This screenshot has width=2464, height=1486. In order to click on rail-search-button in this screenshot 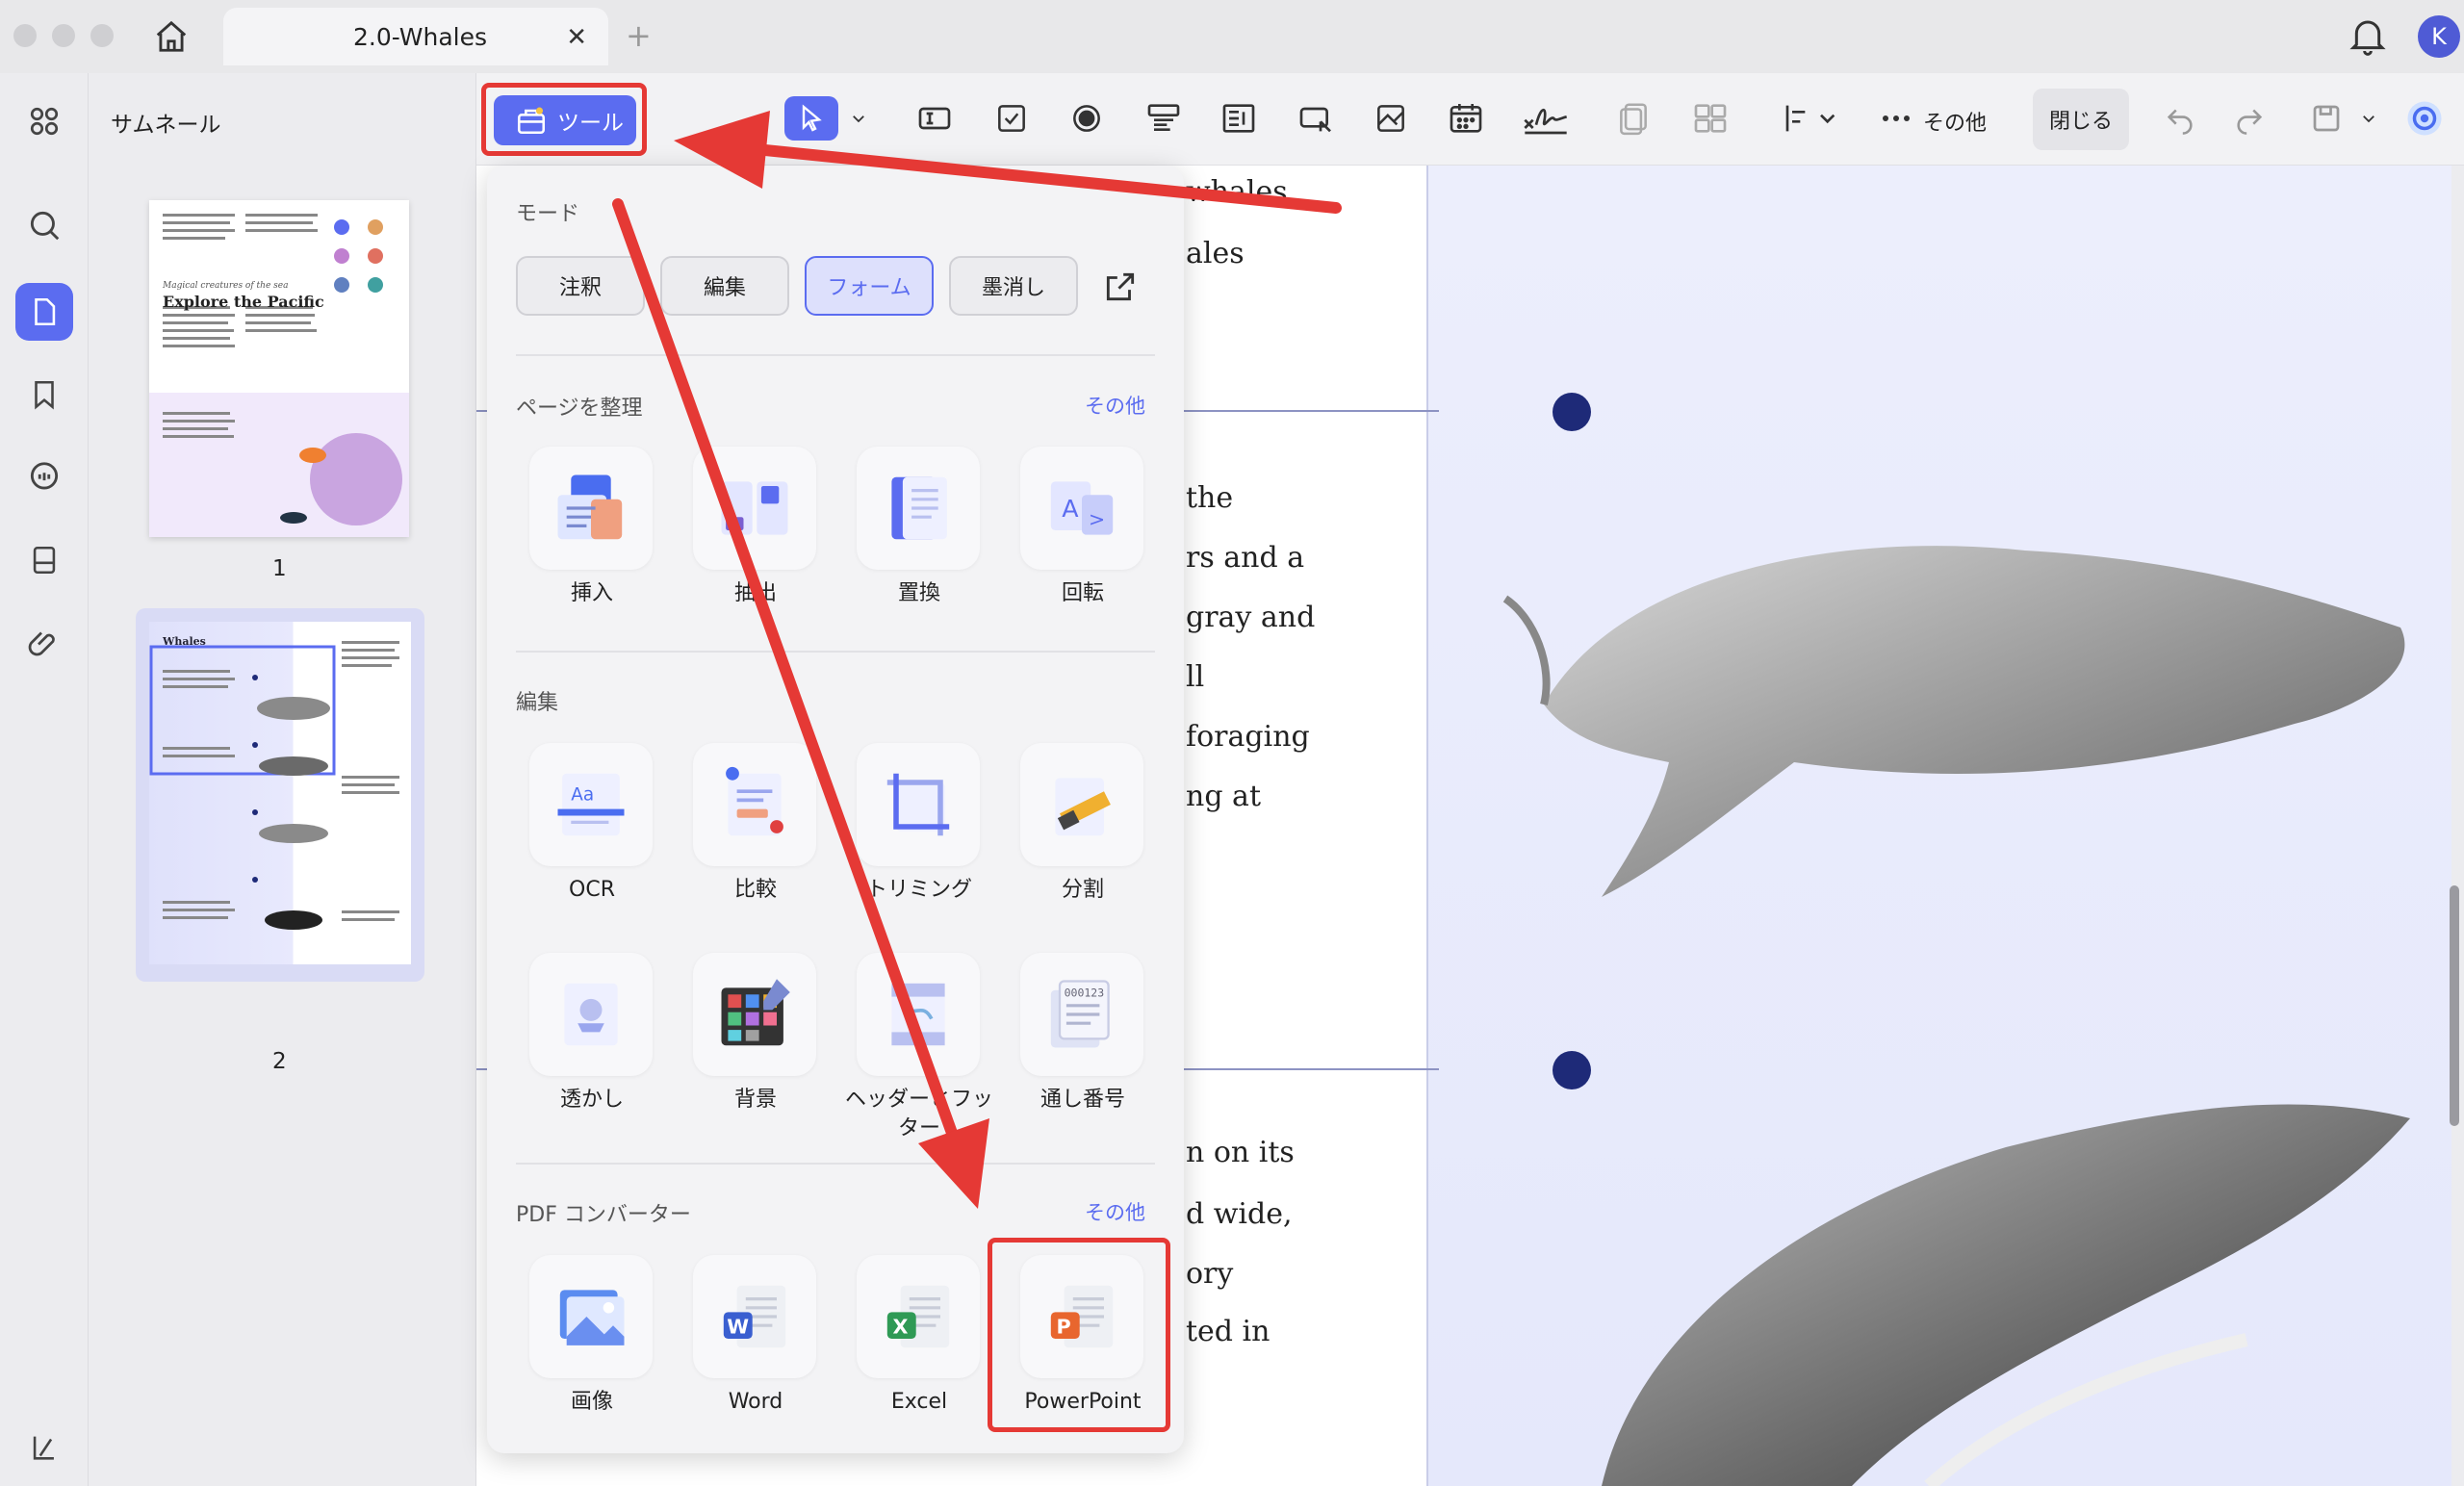, I will do `click(44, 225)`.